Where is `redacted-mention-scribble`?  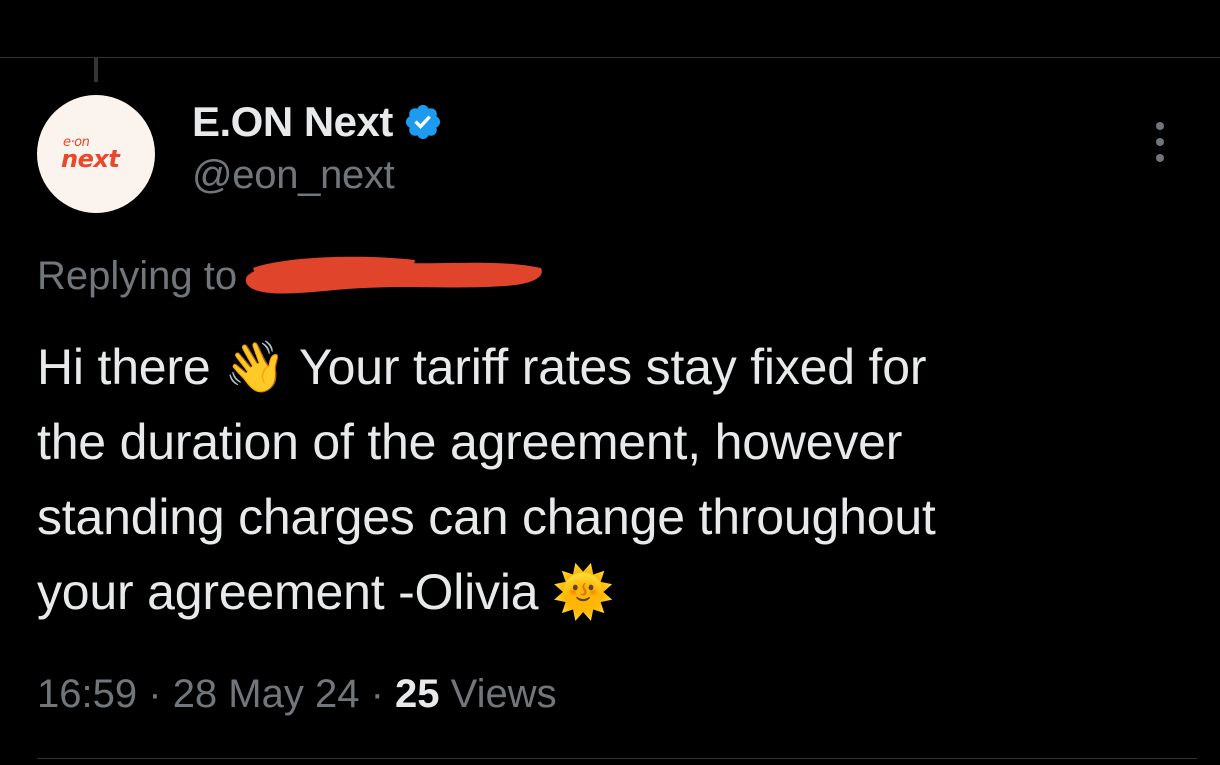
redacted-mention-scribble is located at coordinates (393, 275).